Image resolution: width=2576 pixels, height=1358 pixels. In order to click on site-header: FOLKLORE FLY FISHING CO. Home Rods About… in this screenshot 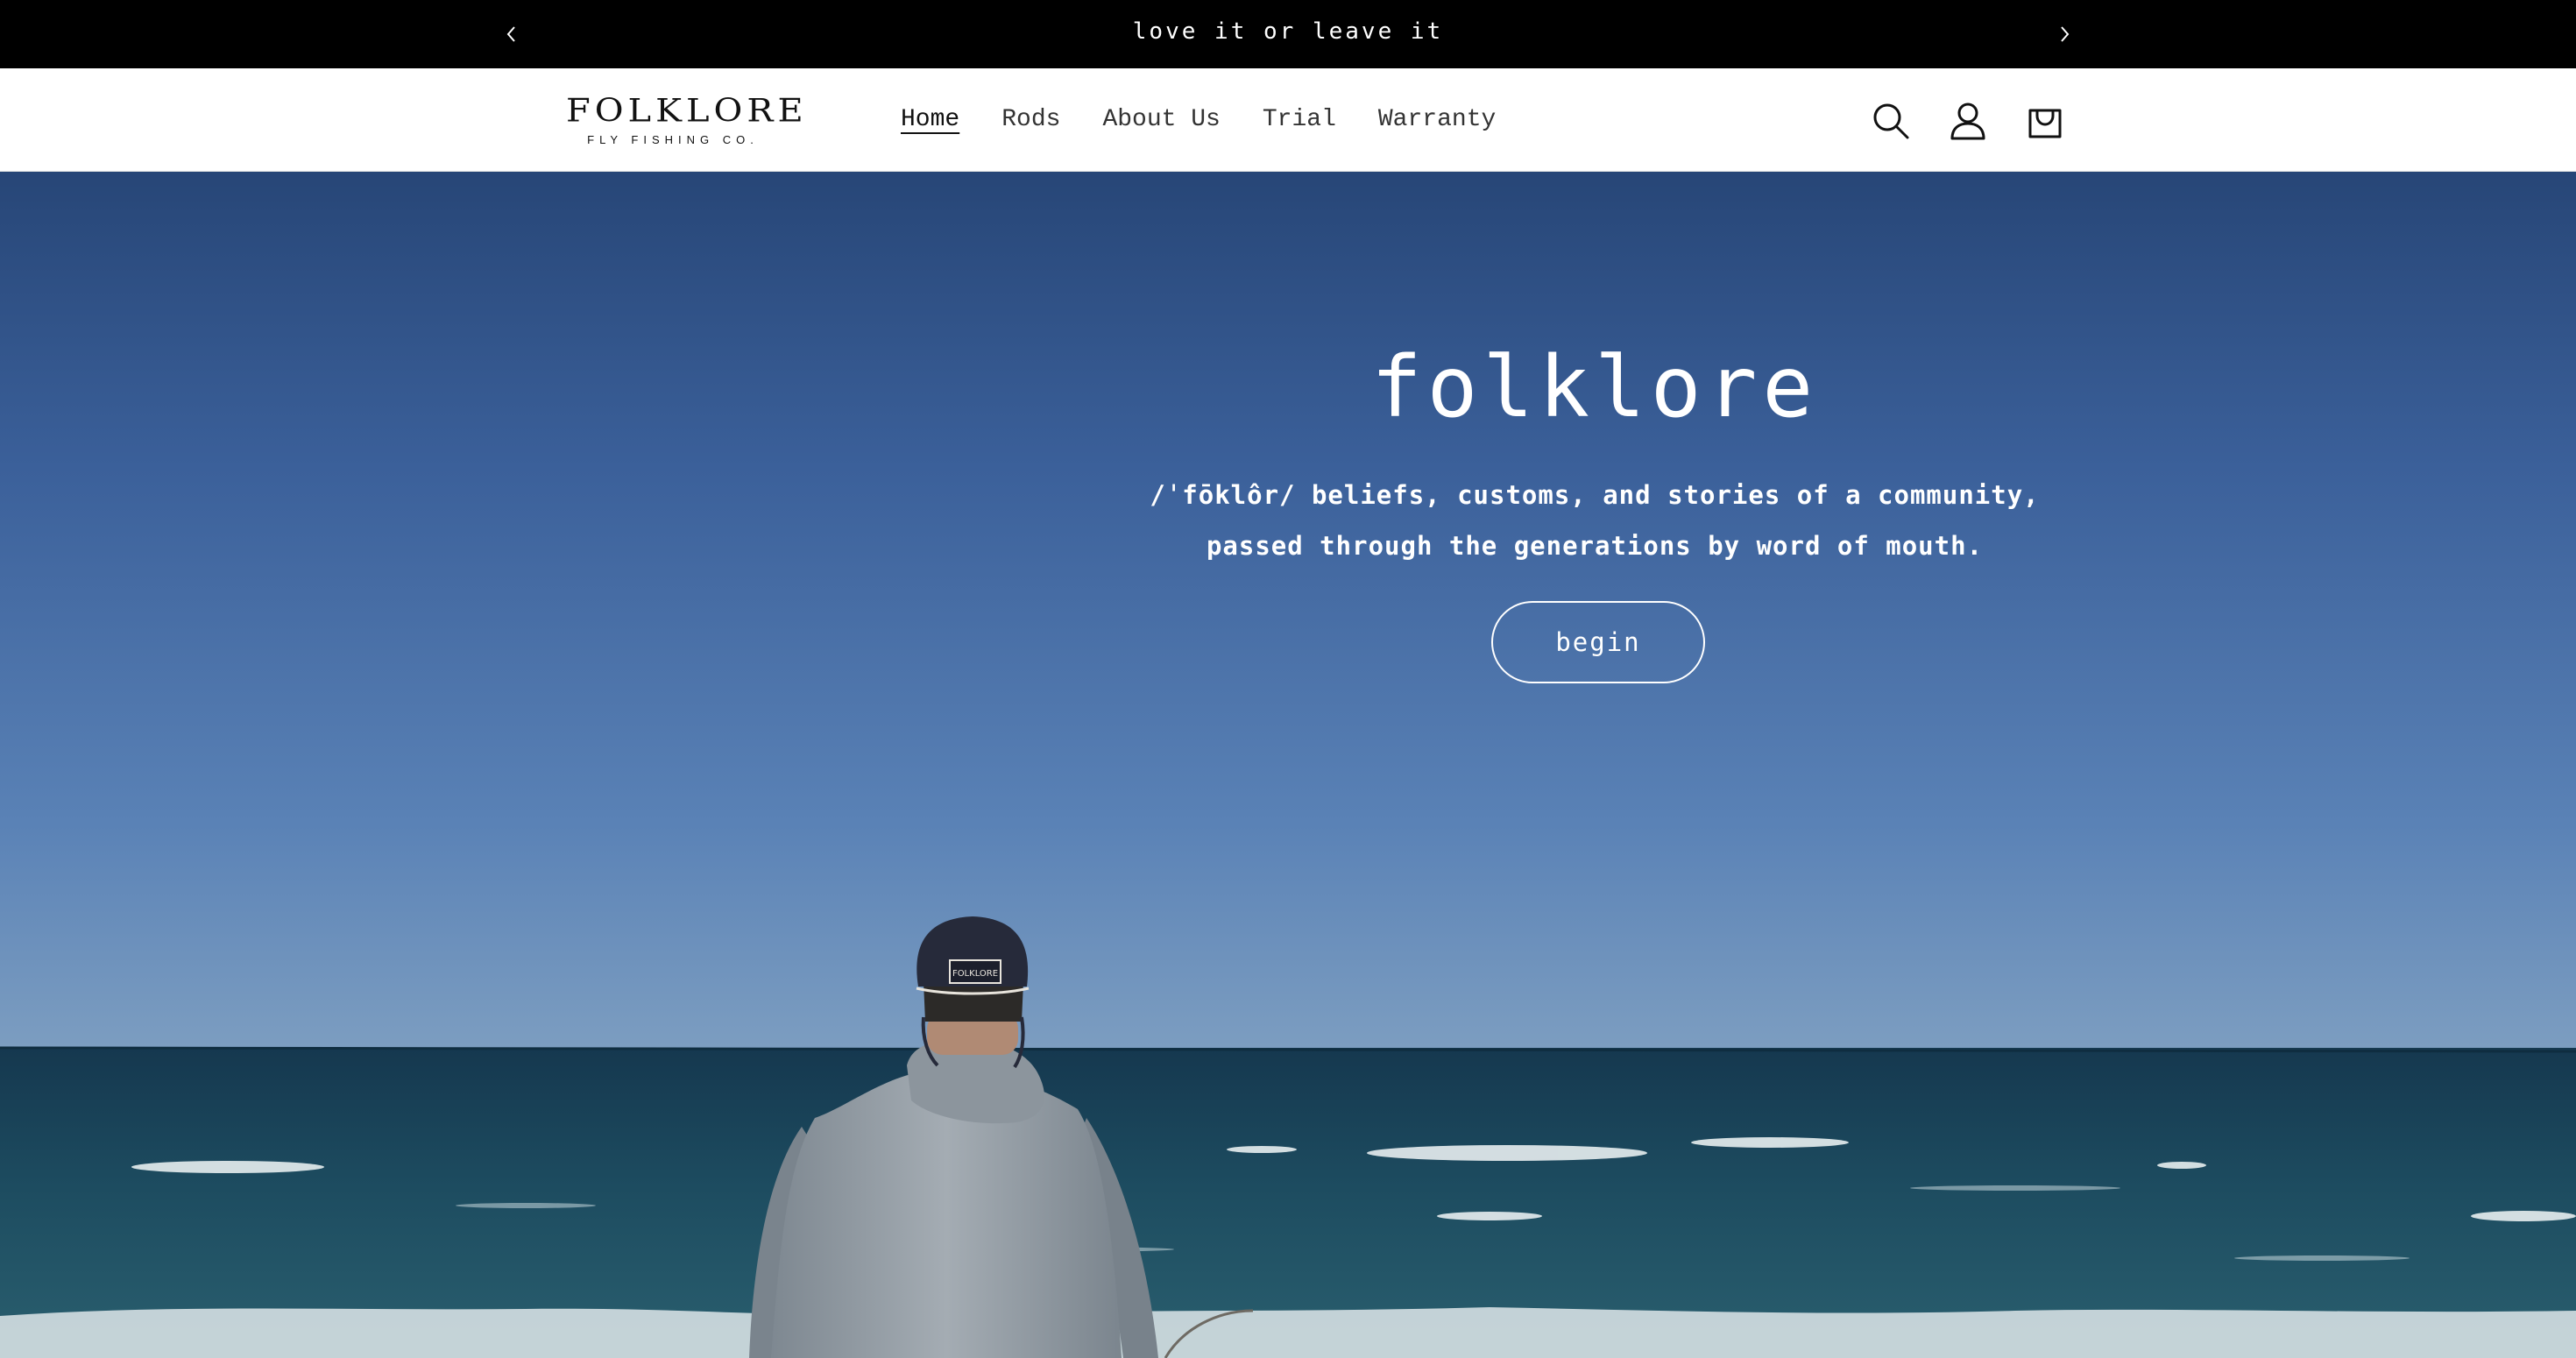, I will do `click(1288, 120)`.